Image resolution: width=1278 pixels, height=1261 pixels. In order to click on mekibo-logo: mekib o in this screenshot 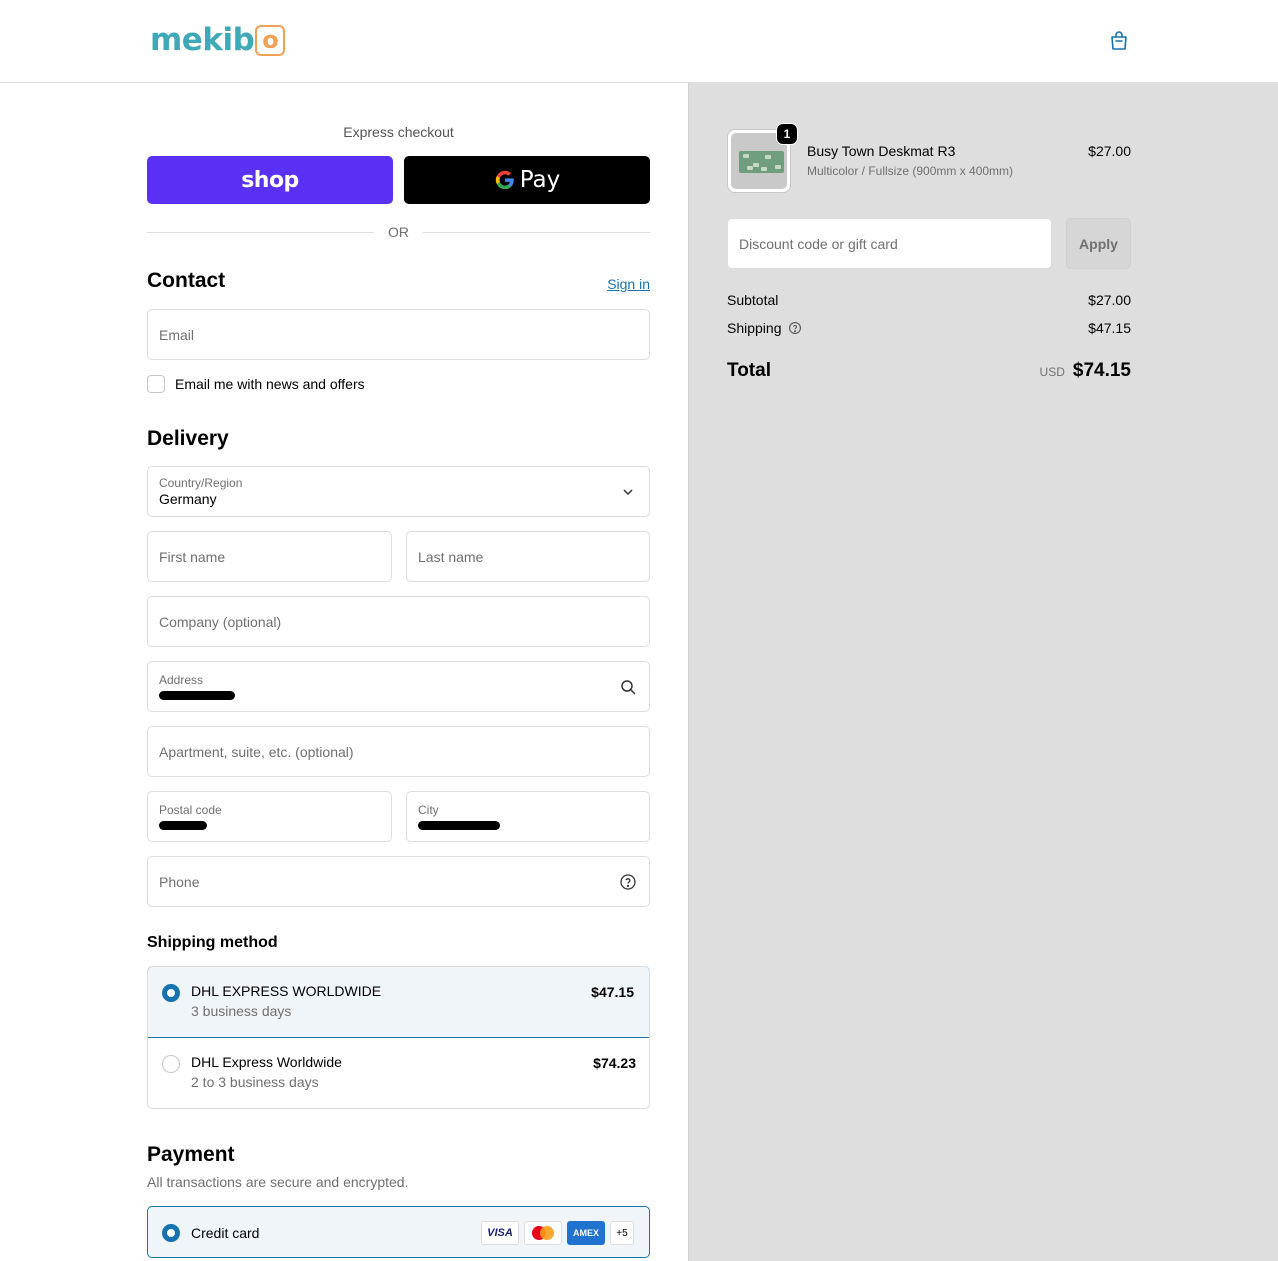, I will do `click(218, 40)`.